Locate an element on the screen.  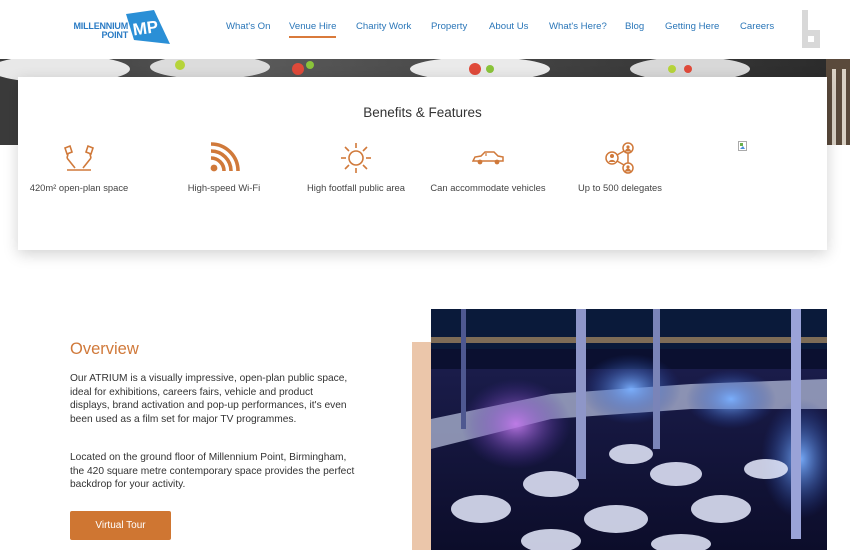
nav-blog: Blog is located at coordinates (634, 28).